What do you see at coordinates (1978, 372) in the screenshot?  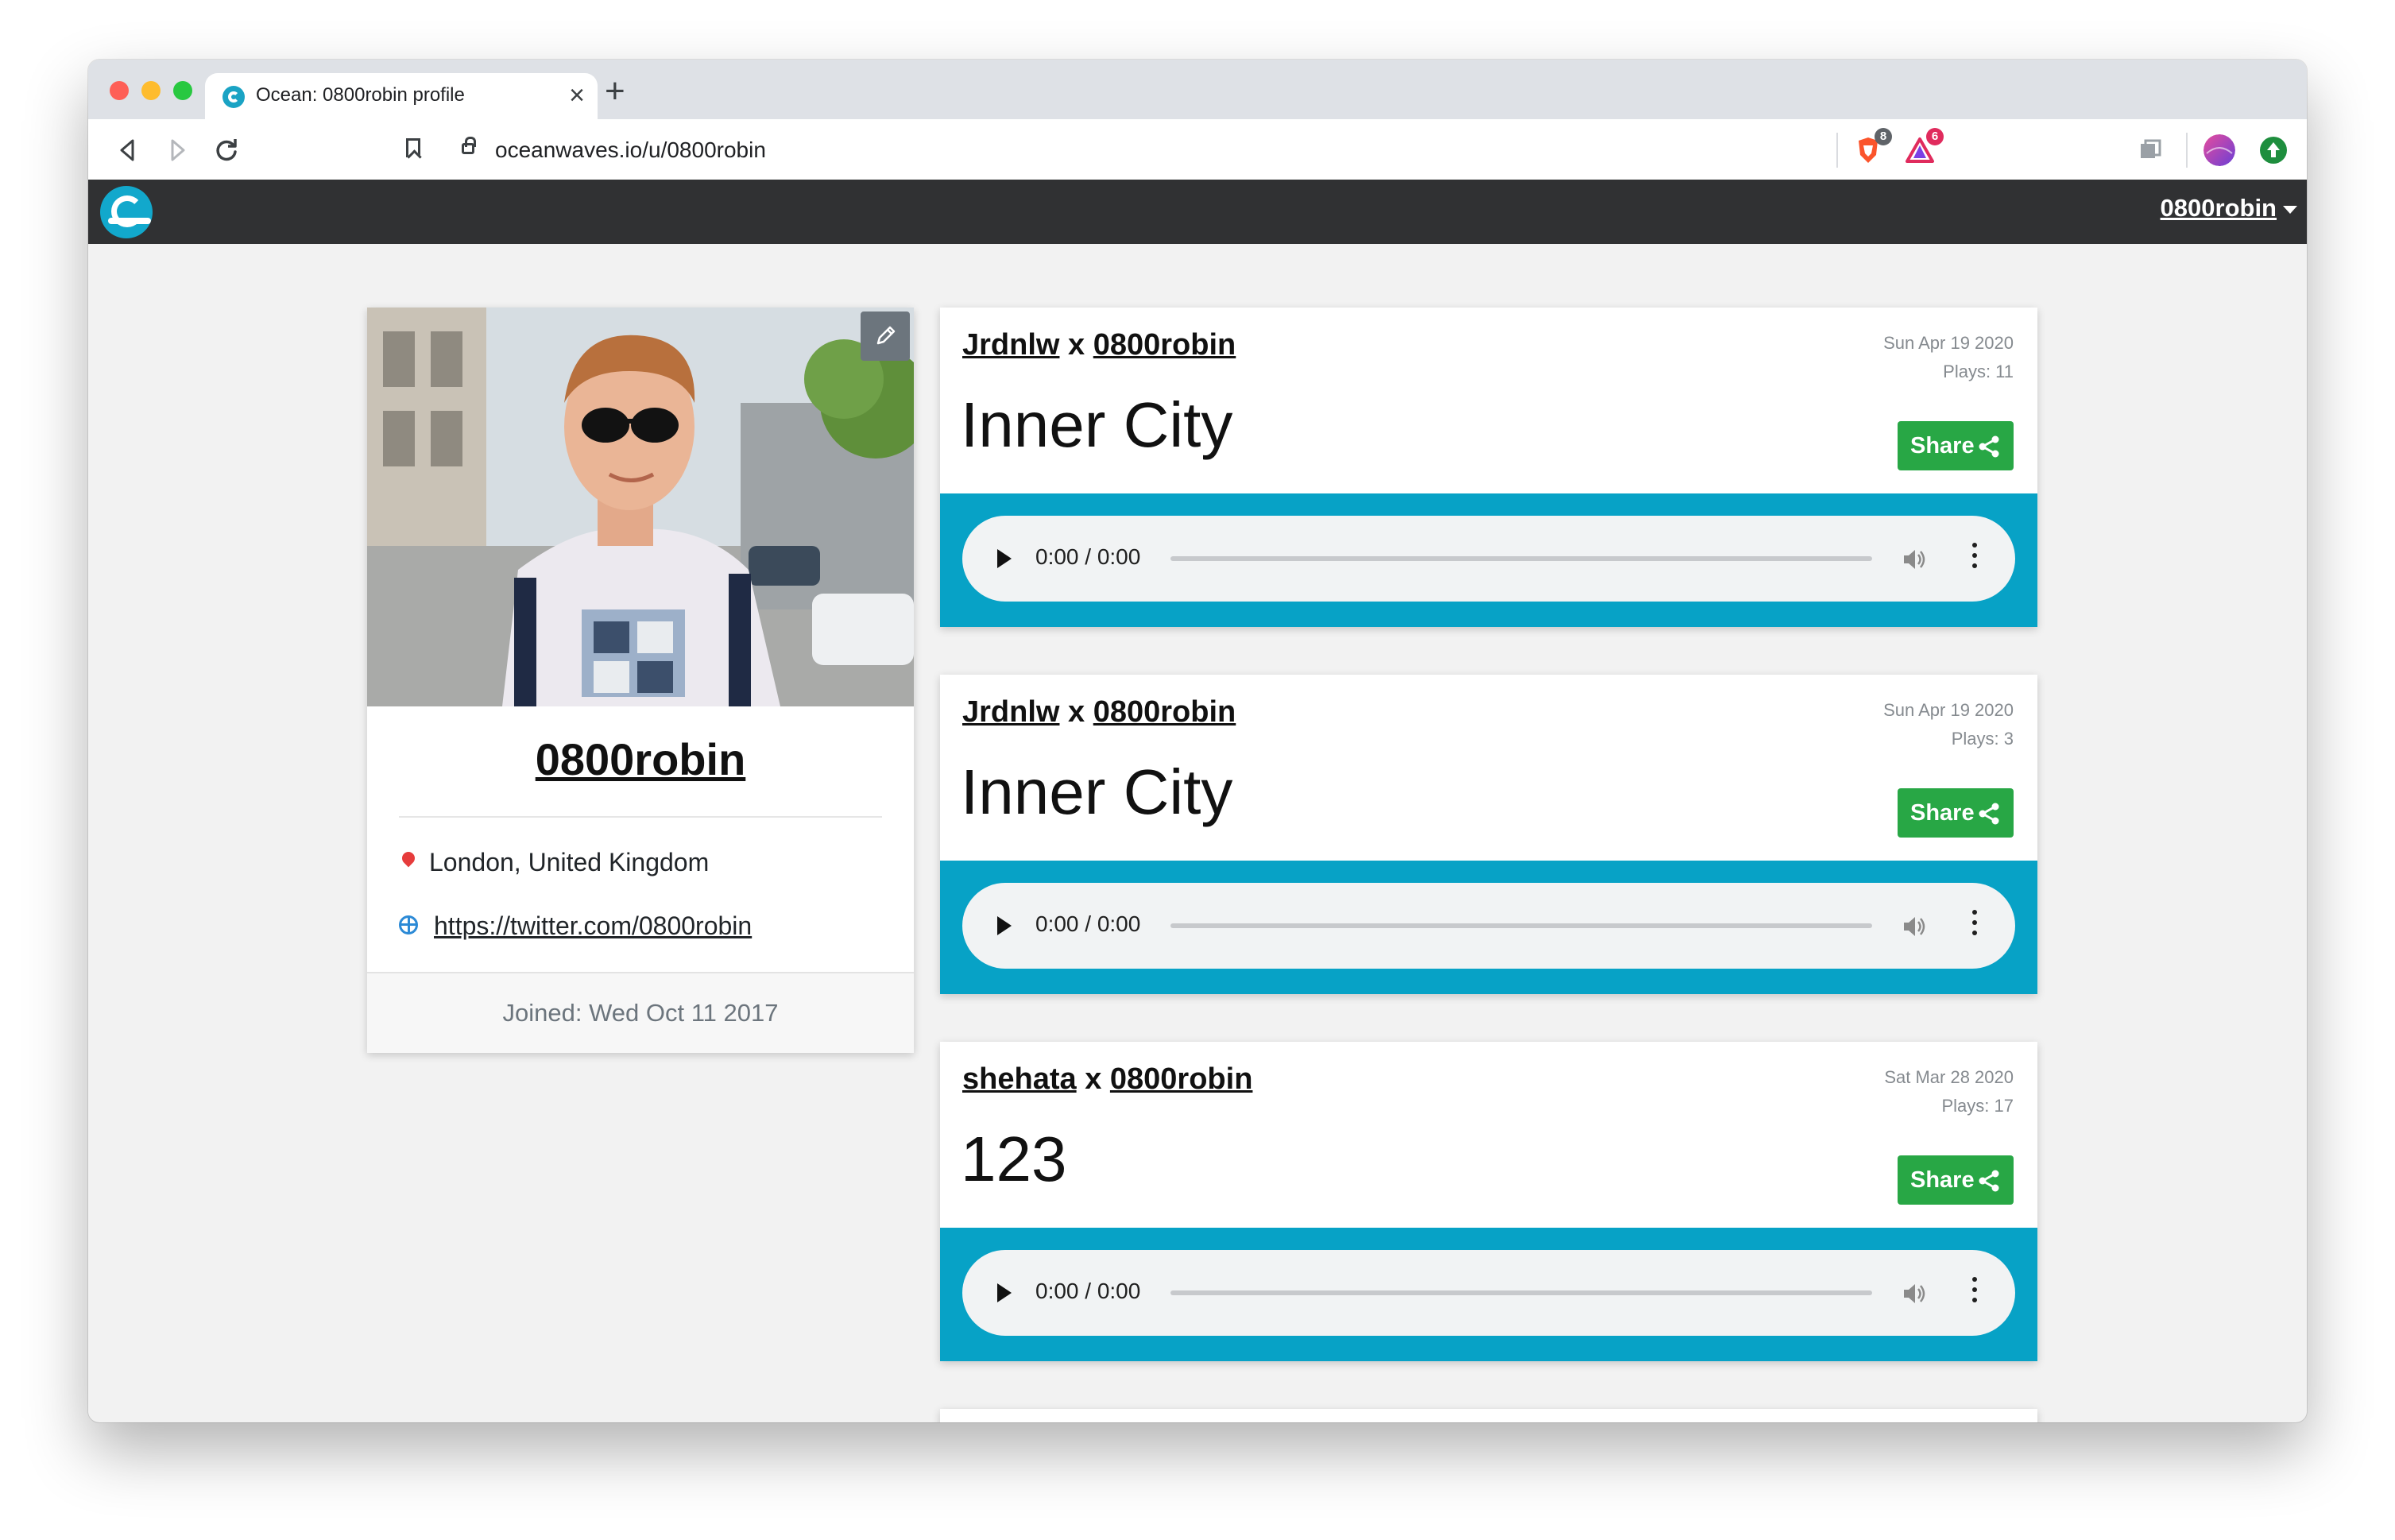 I see `track-plays: Plays: 11` at bounding box center [1978, 372].